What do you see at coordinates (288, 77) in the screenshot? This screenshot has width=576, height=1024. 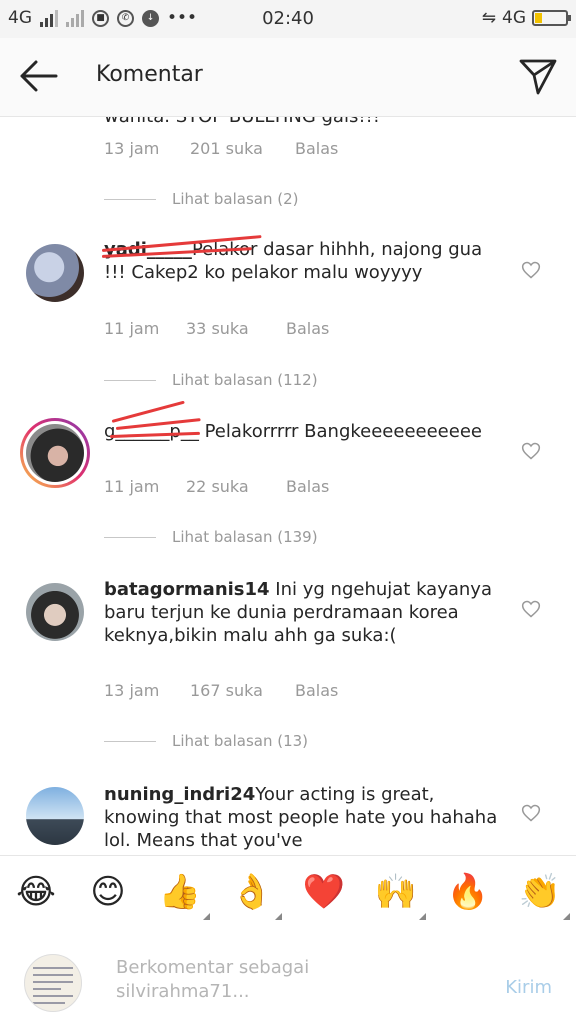 I see `top-bar: Komentar` at bounding box center [288, 77].